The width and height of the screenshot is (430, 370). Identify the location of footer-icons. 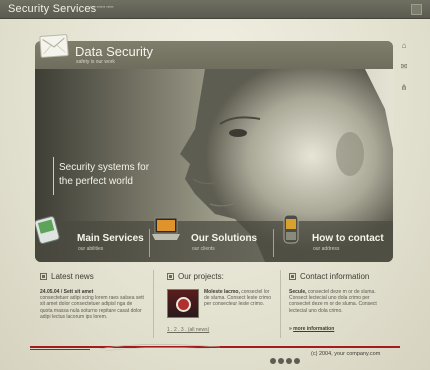
(286, 360).